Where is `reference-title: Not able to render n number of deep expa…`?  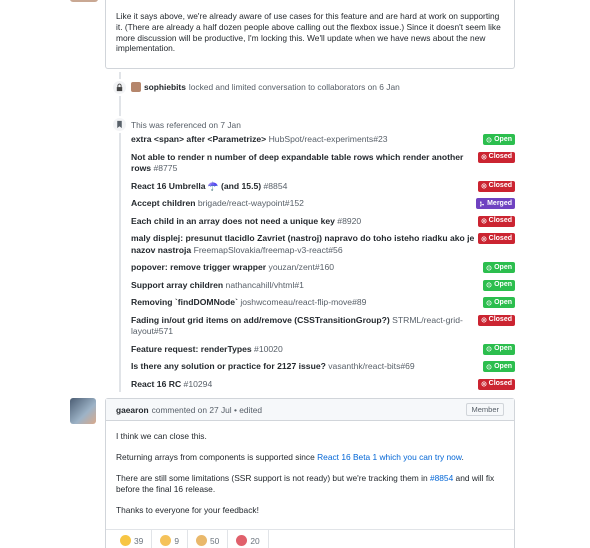
reference-title: Not able to render n number of deep expa… is located at coordinates (297, 163).